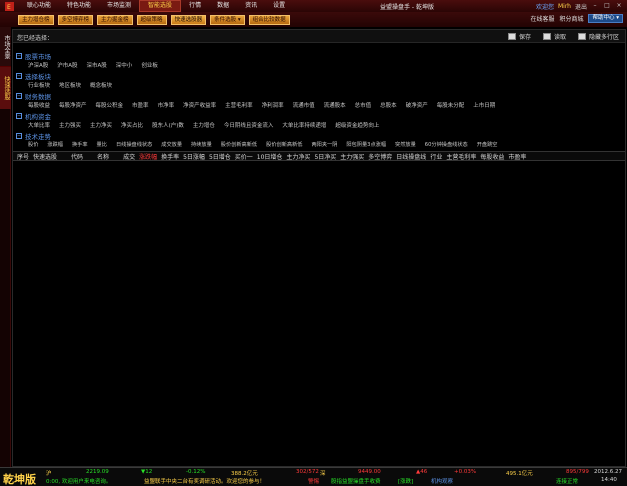  What do you see at coordinates (204, 125) in the screenshot?
I see `filter-item: 主力增仓` at bounding box center [204, 125].